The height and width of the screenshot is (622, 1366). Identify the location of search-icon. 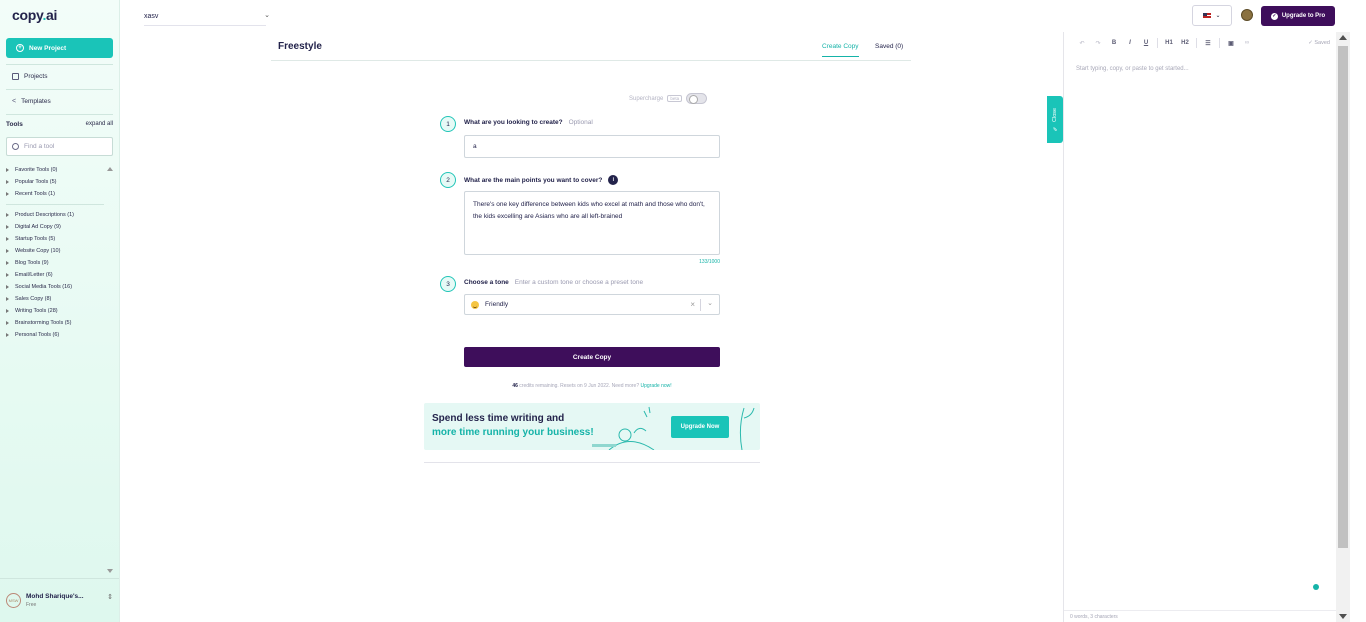
(15, 146).